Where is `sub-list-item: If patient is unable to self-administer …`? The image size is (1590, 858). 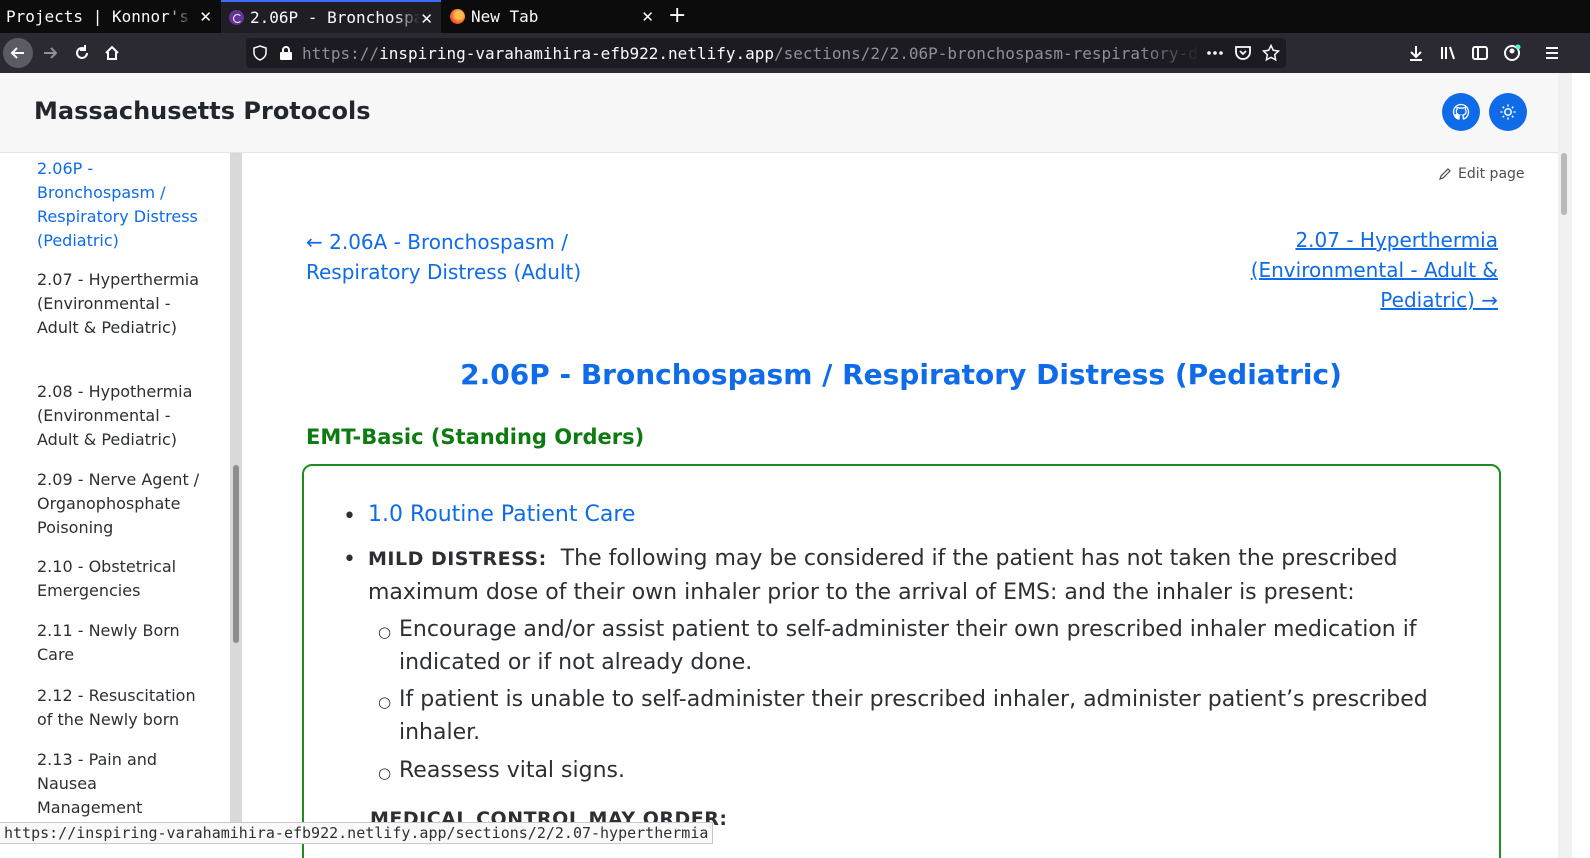
sub-list-item: If patient is unable to self-administer … is located at coordinates (913, 716).